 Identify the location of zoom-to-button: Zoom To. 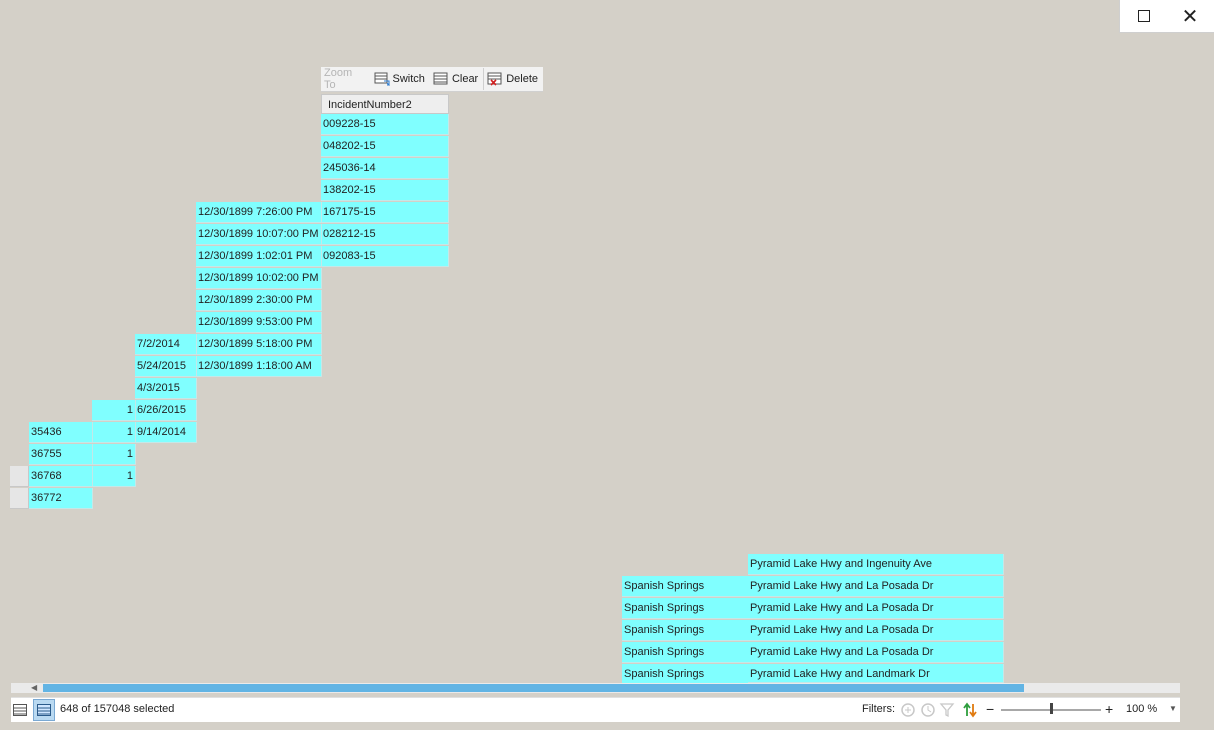
(346, 79).